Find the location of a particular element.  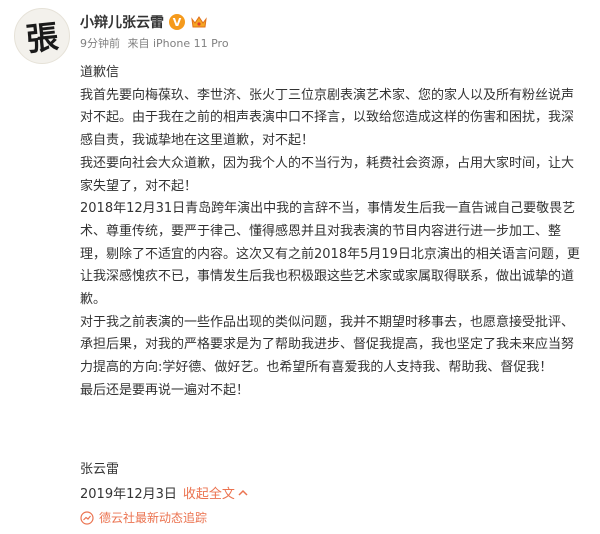

avatar-calligraphy: 張 is located at coordinates (42, 38).